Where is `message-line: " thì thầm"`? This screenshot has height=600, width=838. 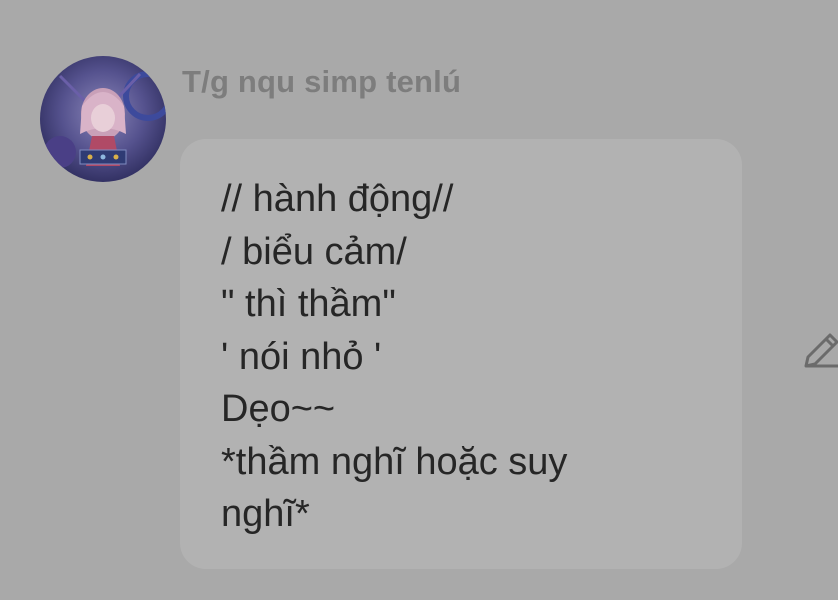
message-line: " thì thầm" is located at coordinates (308, 304).